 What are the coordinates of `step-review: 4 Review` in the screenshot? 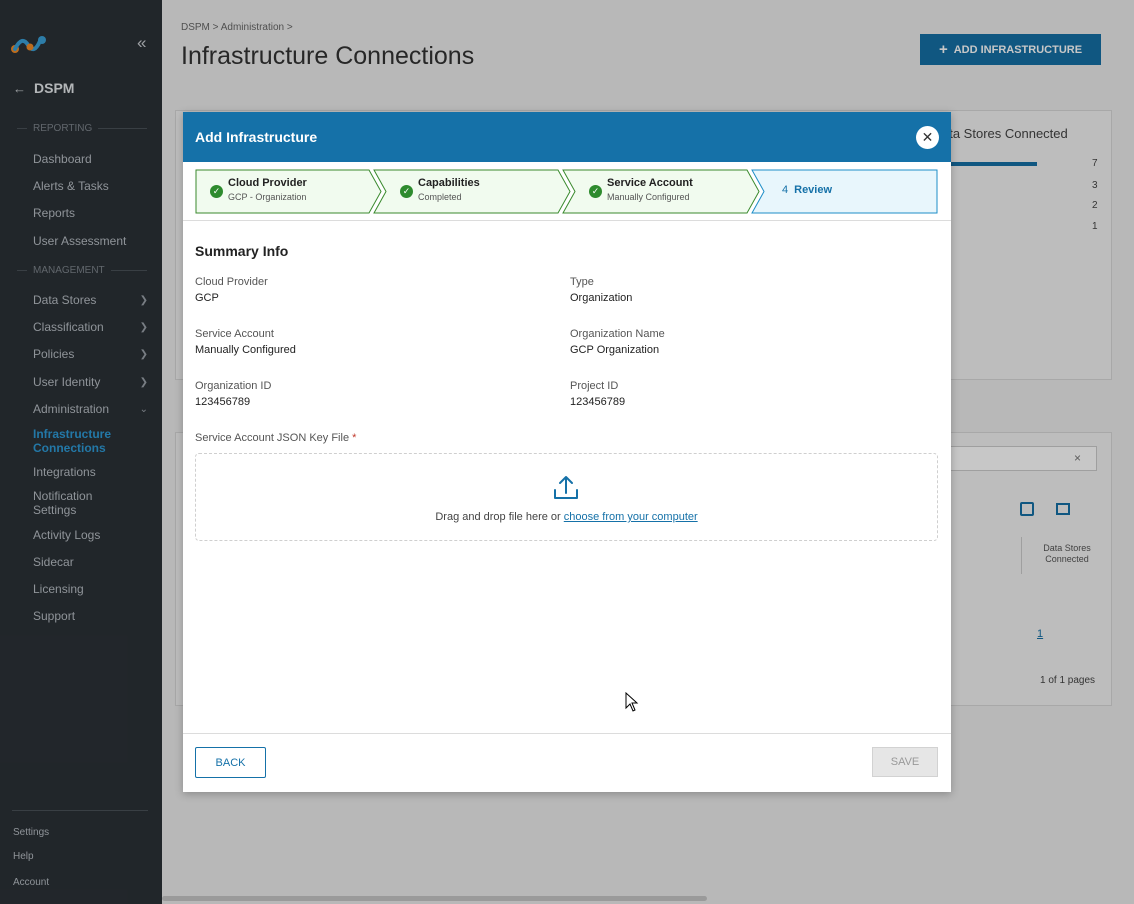 It's located at (807, 190).